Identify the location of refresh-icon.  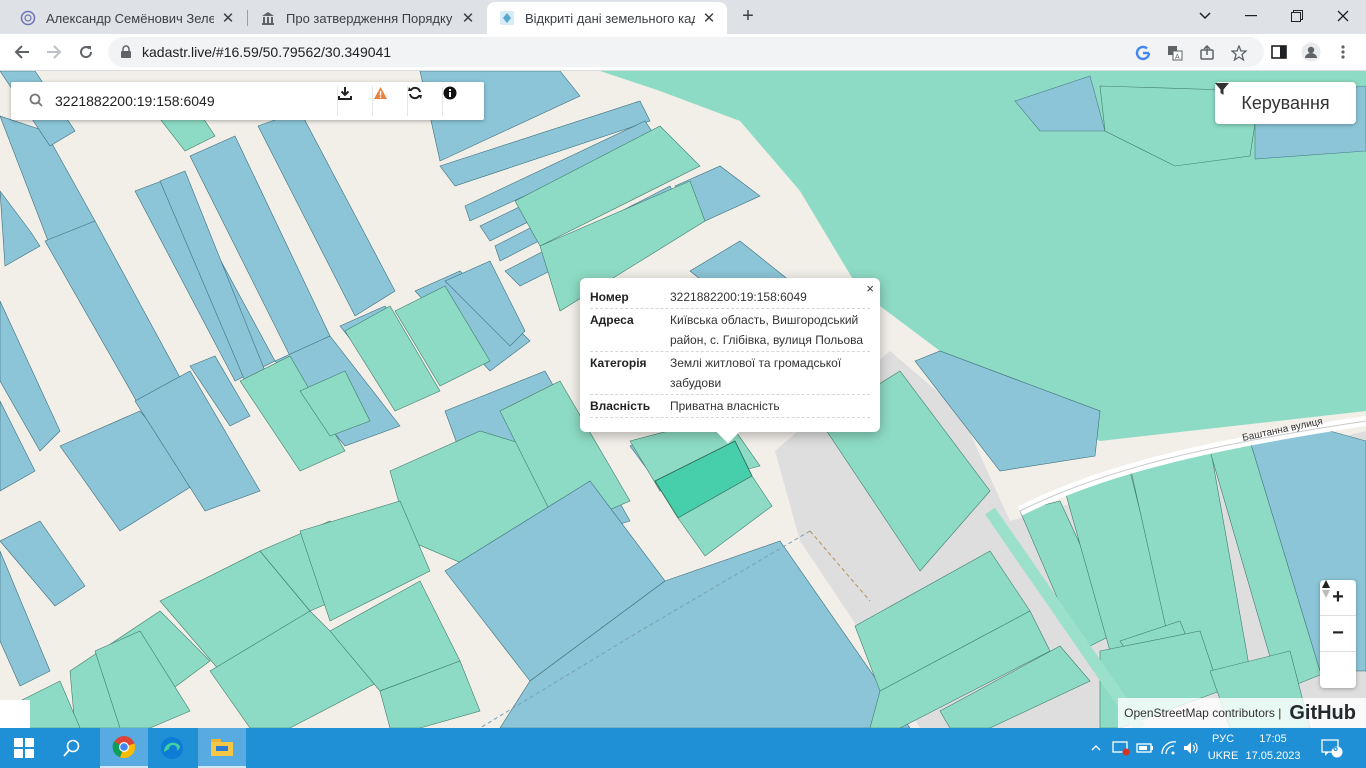
(424, 101).